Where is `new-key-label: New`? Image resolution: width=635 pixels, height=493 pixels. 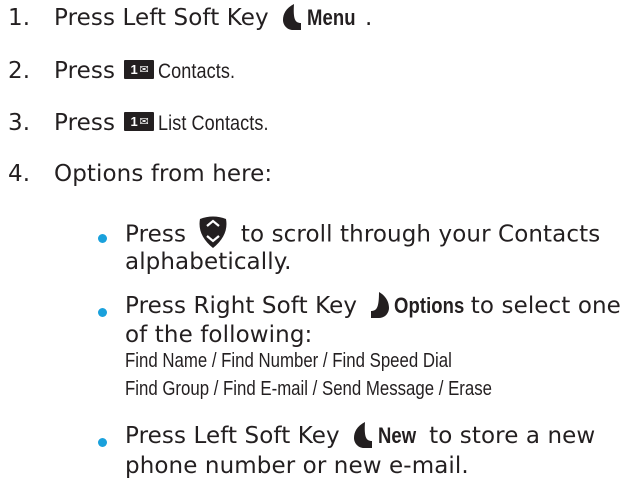
new-key-label: New is located at coordinates (397, 435).